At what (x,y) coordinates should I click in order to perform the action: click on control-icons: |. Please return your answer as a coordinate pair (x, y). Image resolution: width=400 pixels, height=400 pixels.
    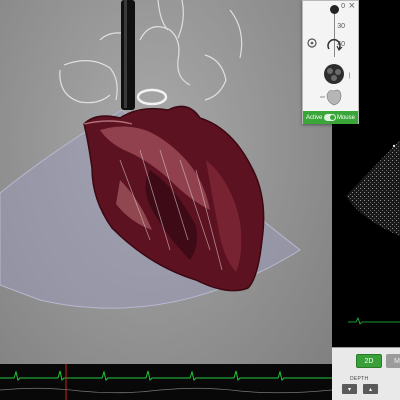
    Looking at the image, I should click on (329, 72).